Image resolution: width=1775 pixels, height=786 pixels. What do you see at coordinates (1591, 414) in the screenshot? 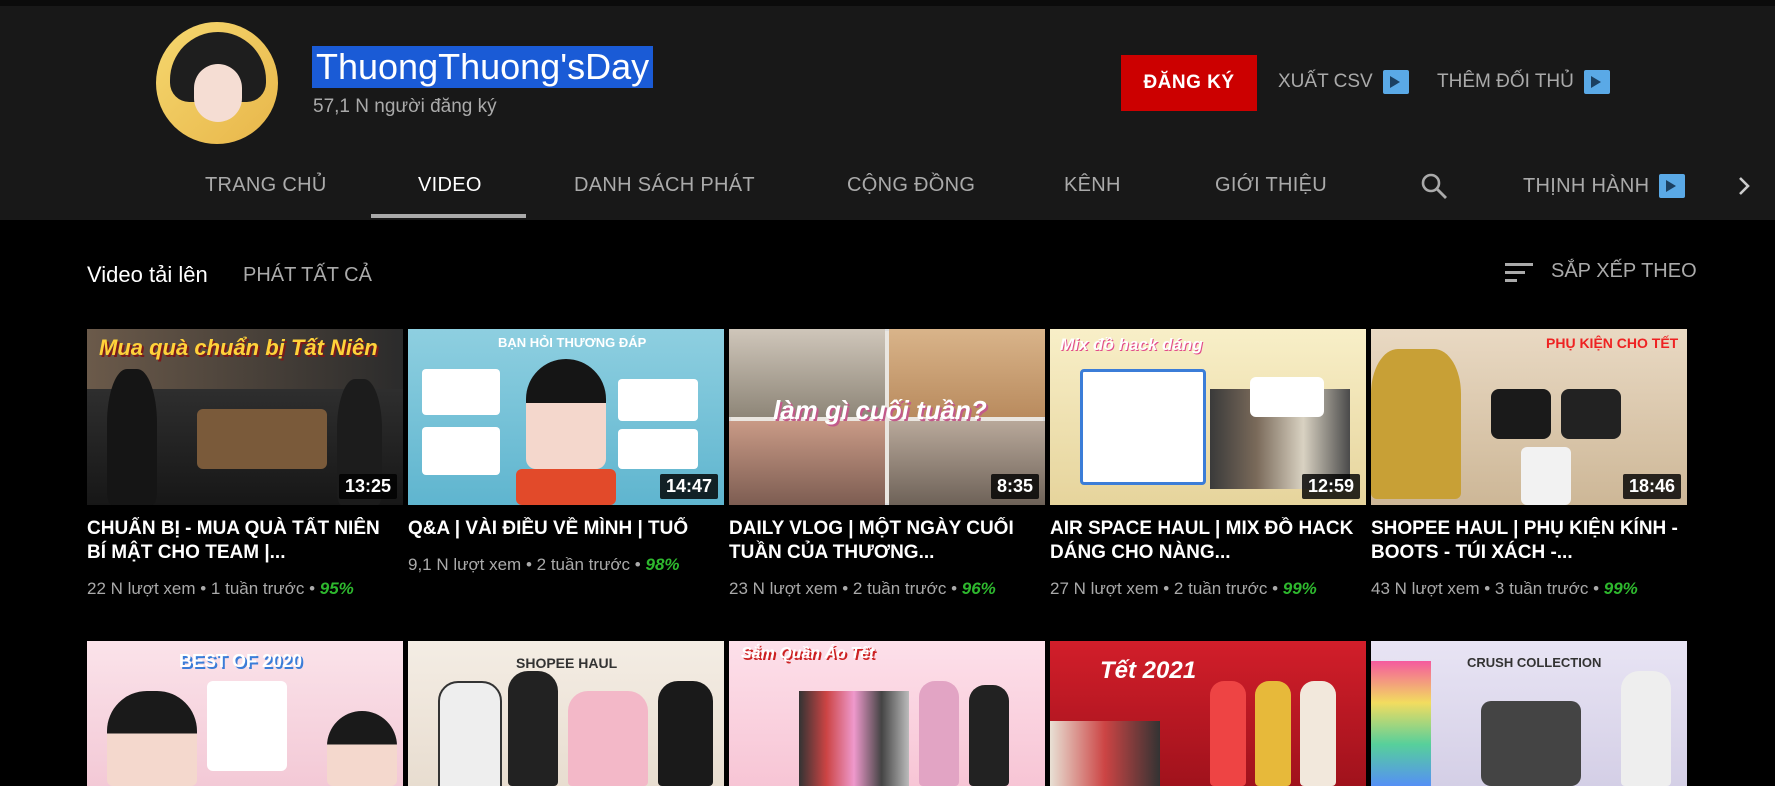
I see `thumbnail-bag` at bounding box center [1591, 414].